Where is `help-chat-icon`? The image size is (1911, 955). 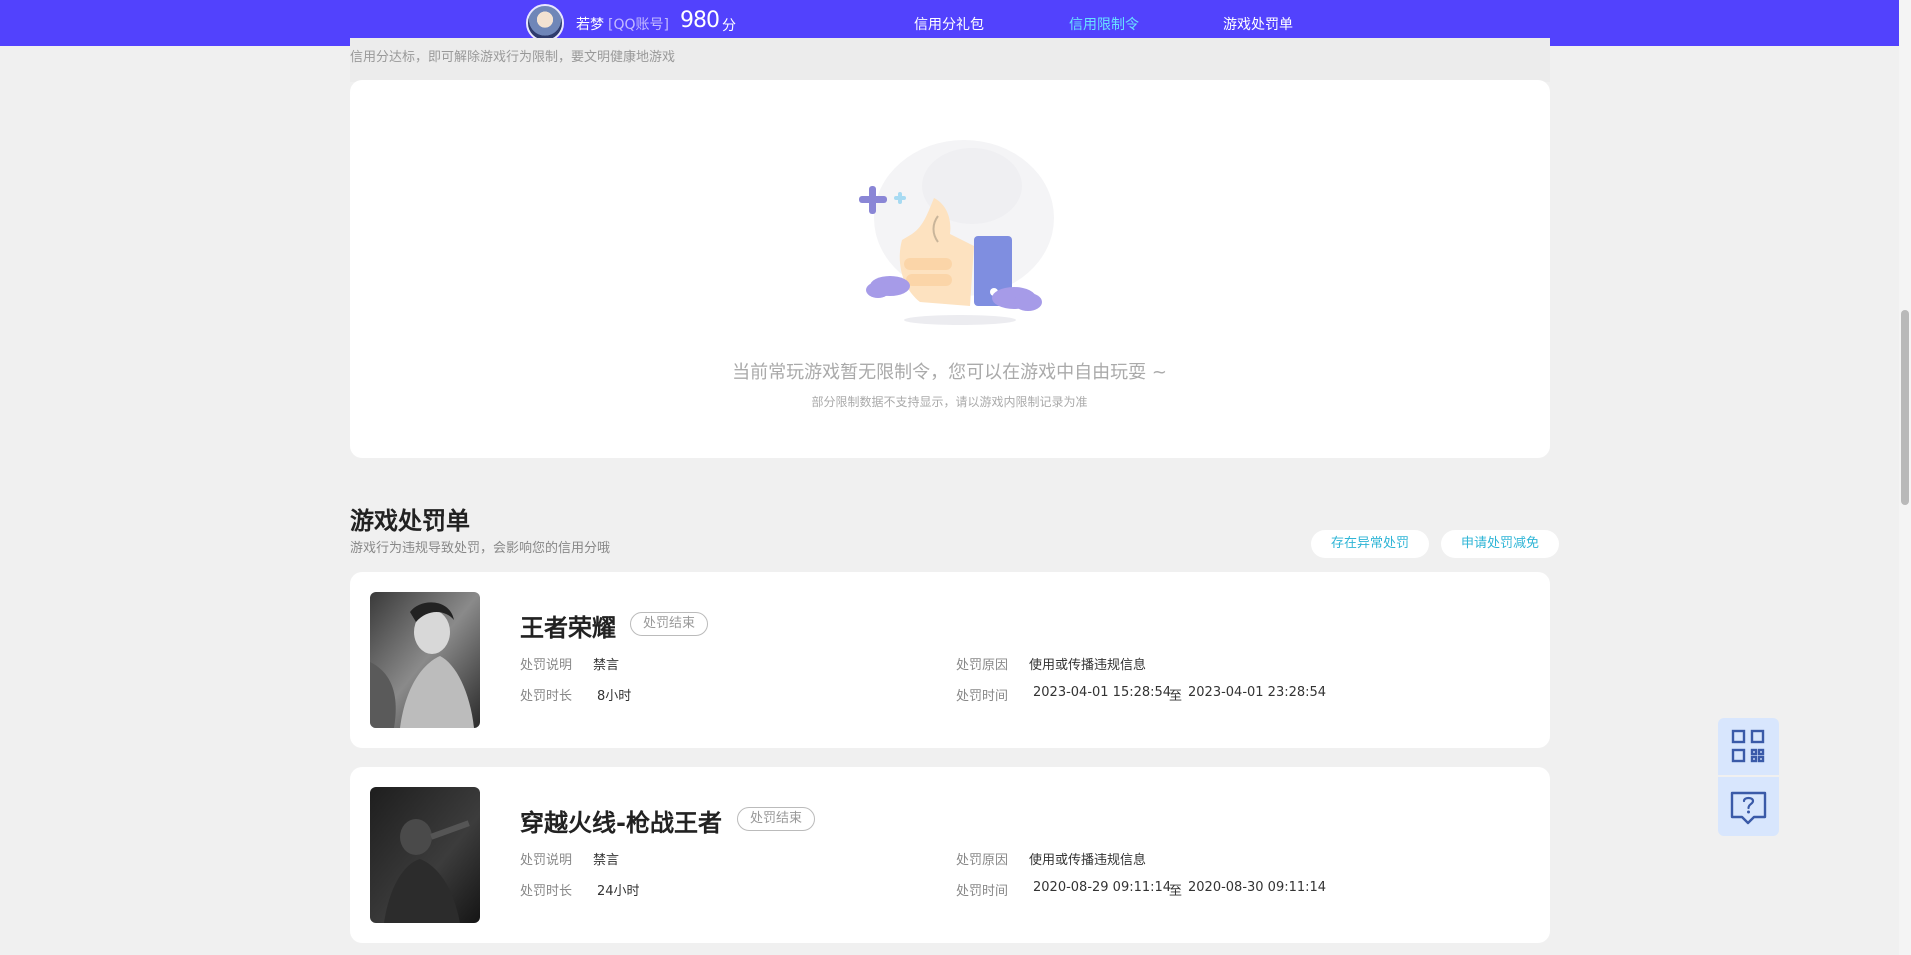 help-chat-icon is located at coordinates (1748, 808).